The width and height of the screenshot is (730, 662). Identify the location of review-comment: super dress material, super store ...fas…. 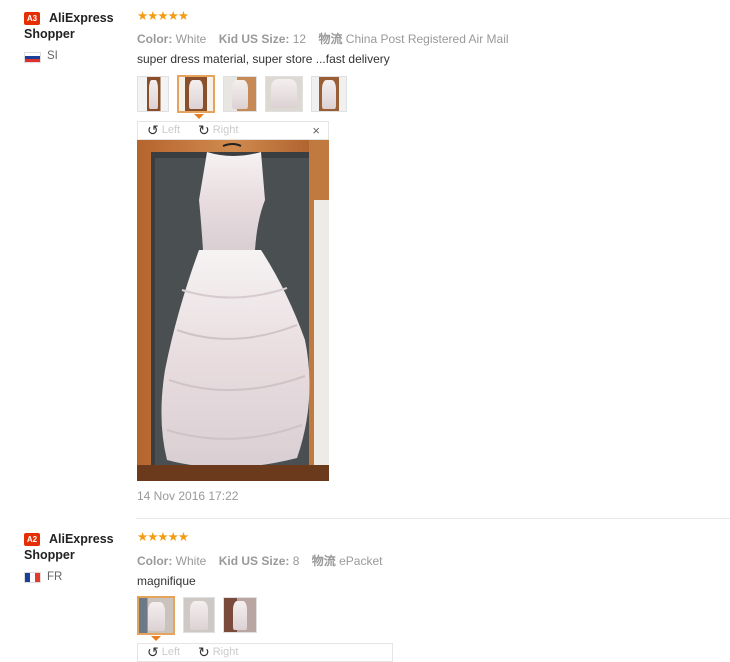
(263, 59).